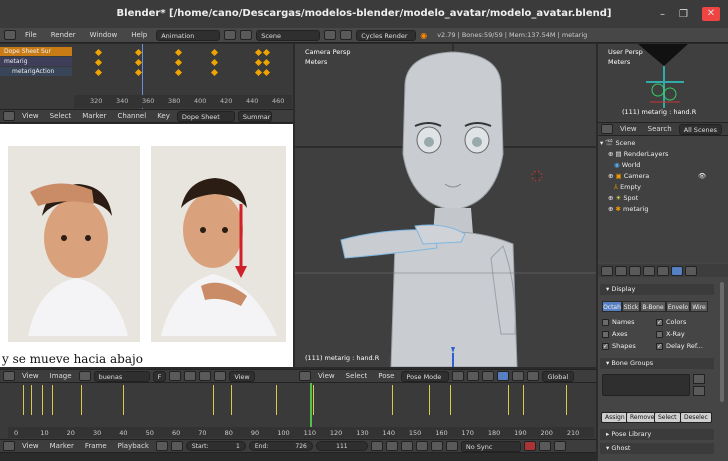 This screenshot has height=461, width=728. What do you see at coordinates (663, 270) in the screenshot?
I see `constraints-tab-icon` at bounding box center [663, 270].